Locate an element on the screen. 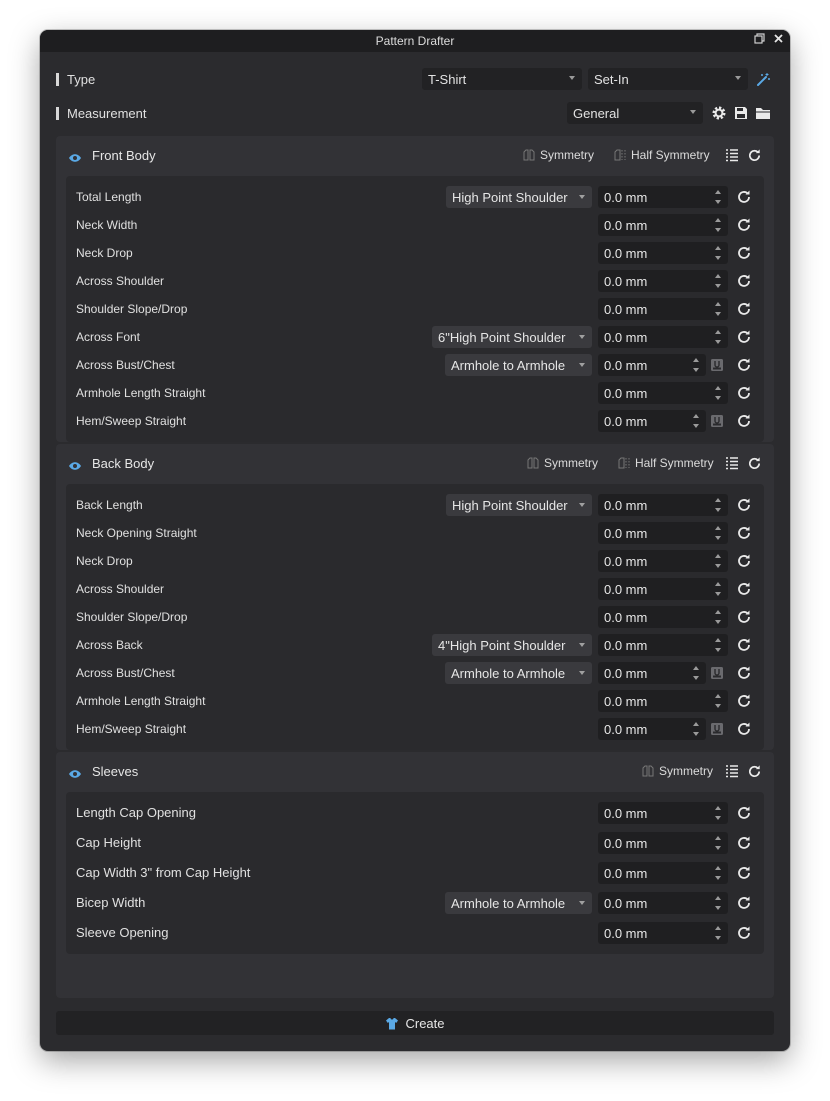  measurement-system-select: General is located at coordinates (635, 113).